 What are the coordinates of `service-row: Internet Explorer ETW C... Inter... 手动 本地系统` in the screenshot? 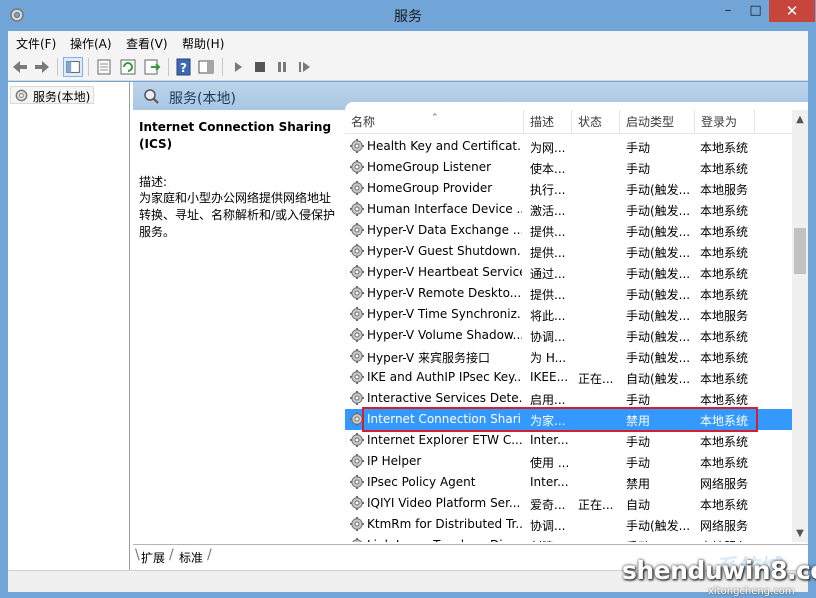 It's located at (568, 440).